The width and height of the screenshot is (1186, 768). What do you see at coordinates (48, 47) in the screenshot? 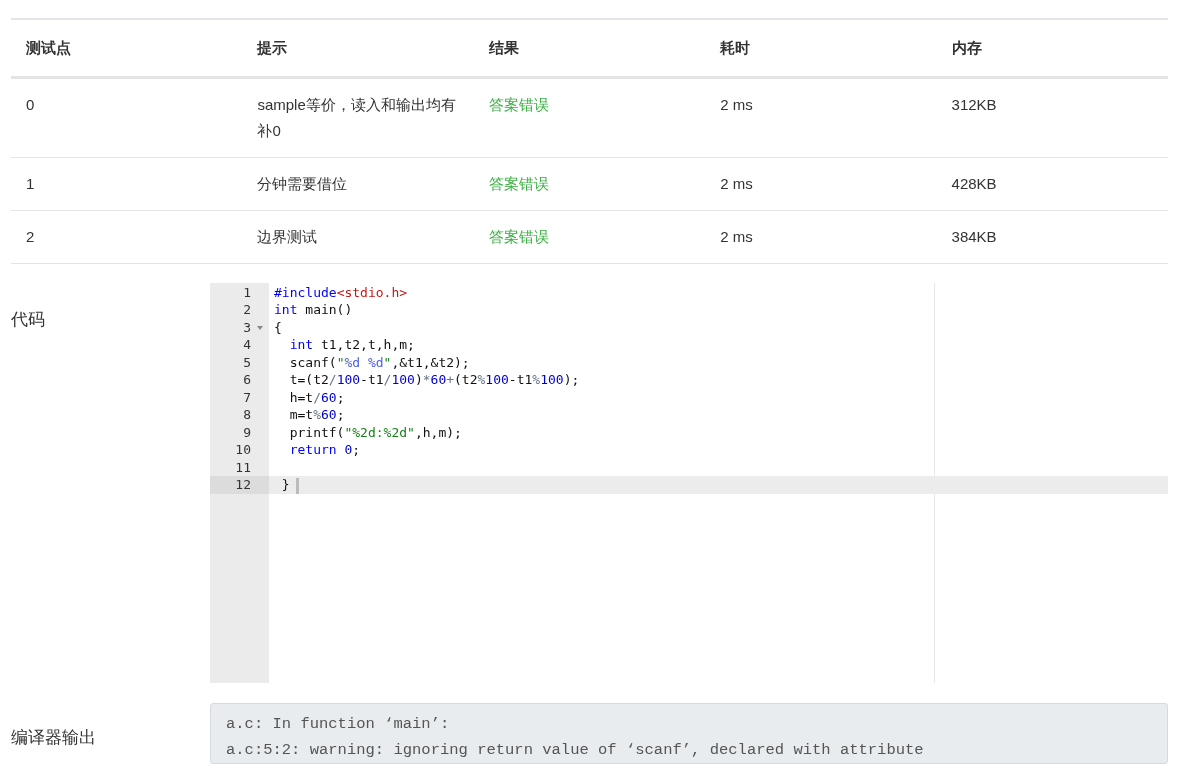
I see `column-header: 测试点` at bounding box center [48, 47].